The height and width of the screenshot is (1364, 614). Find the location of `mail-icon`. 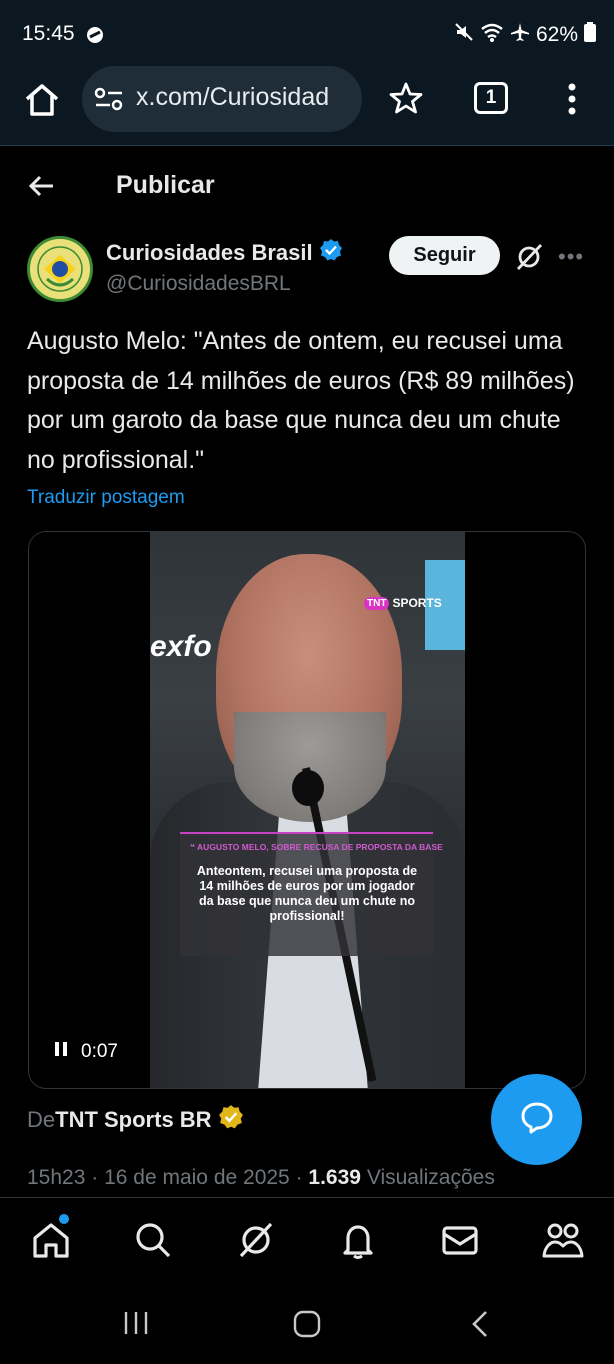

mail-icon is located at coordinates (460, 1240).